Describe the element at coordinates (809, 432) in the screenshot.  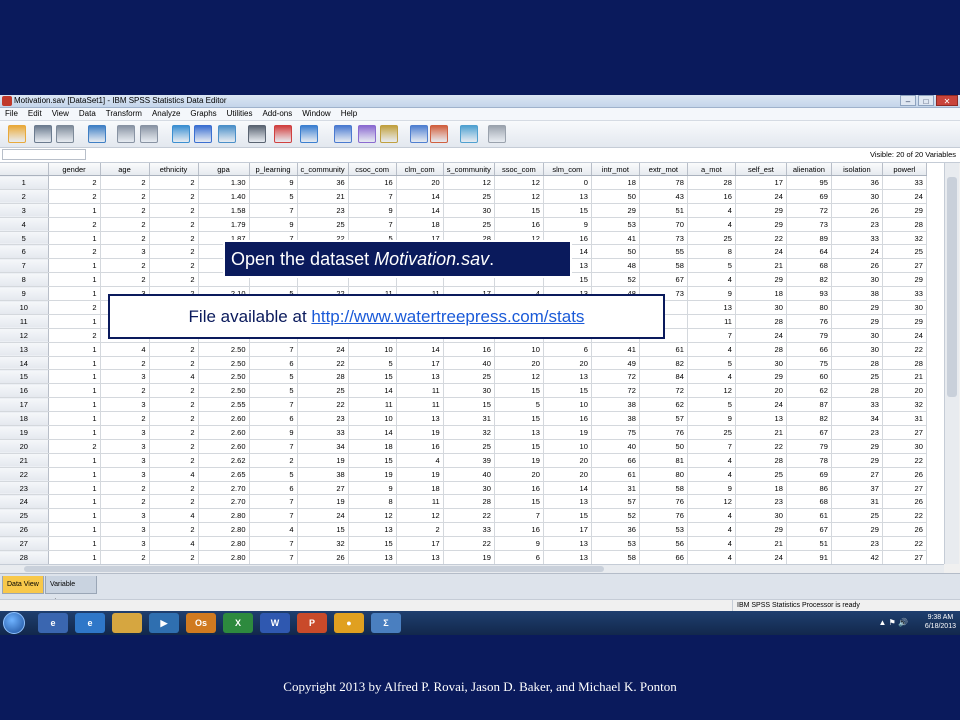
I see `data-cell: 67` at that location.